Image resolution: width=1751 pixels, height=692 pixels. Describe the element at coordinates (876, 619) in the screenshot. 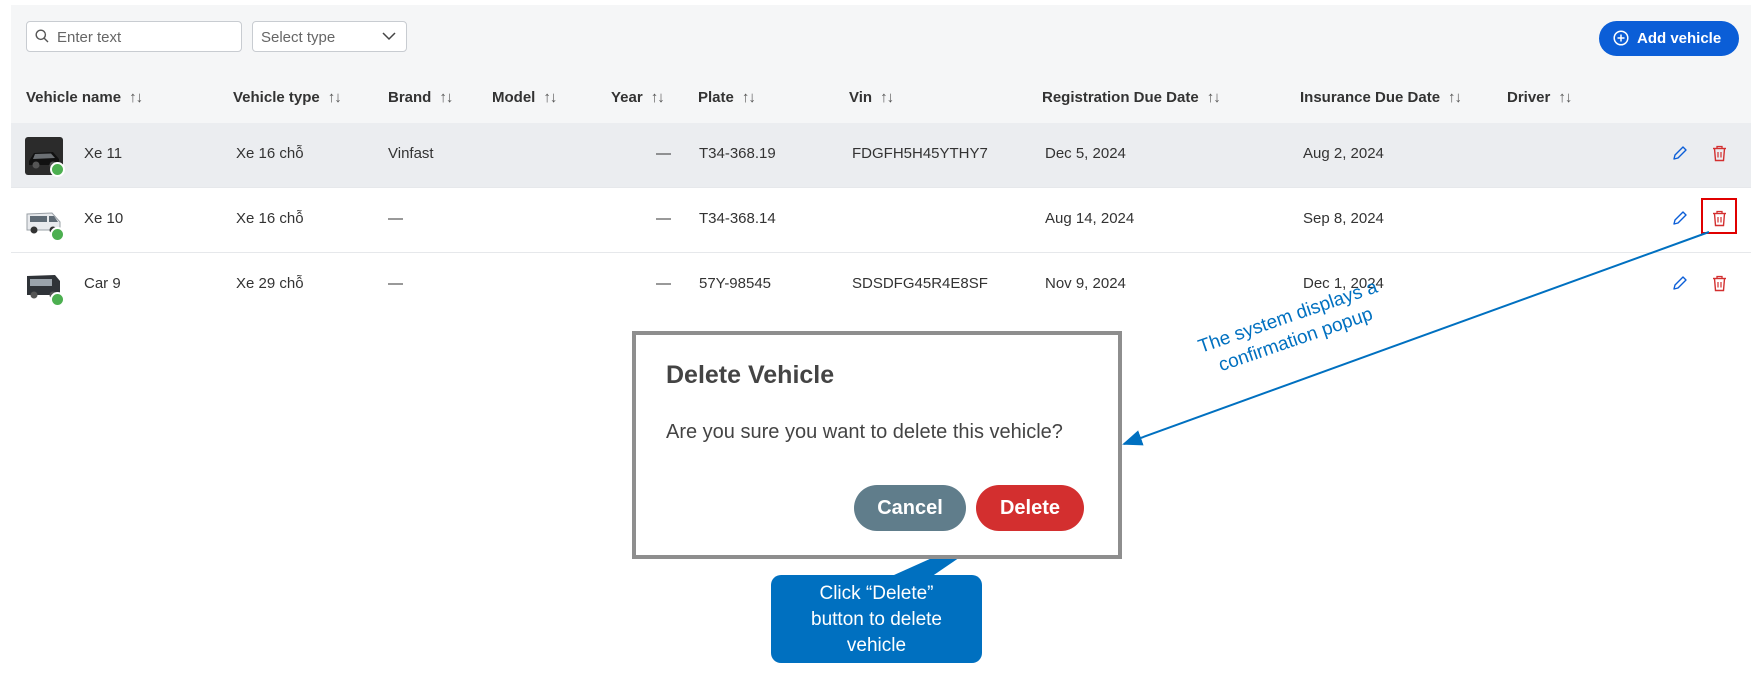

I see `delete-button-callout: Click “Delete” button to delete vehicle` at that location.